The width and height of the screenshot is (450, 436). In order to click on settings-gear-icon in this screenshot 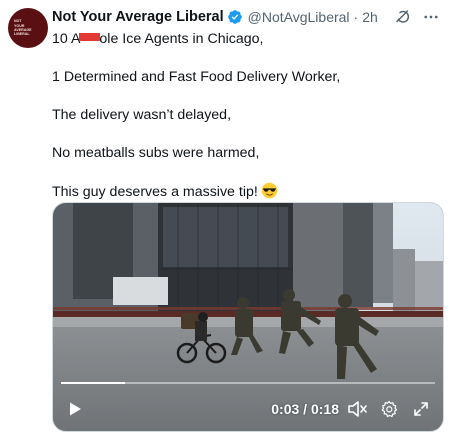, I will do `click(389, 409)`.